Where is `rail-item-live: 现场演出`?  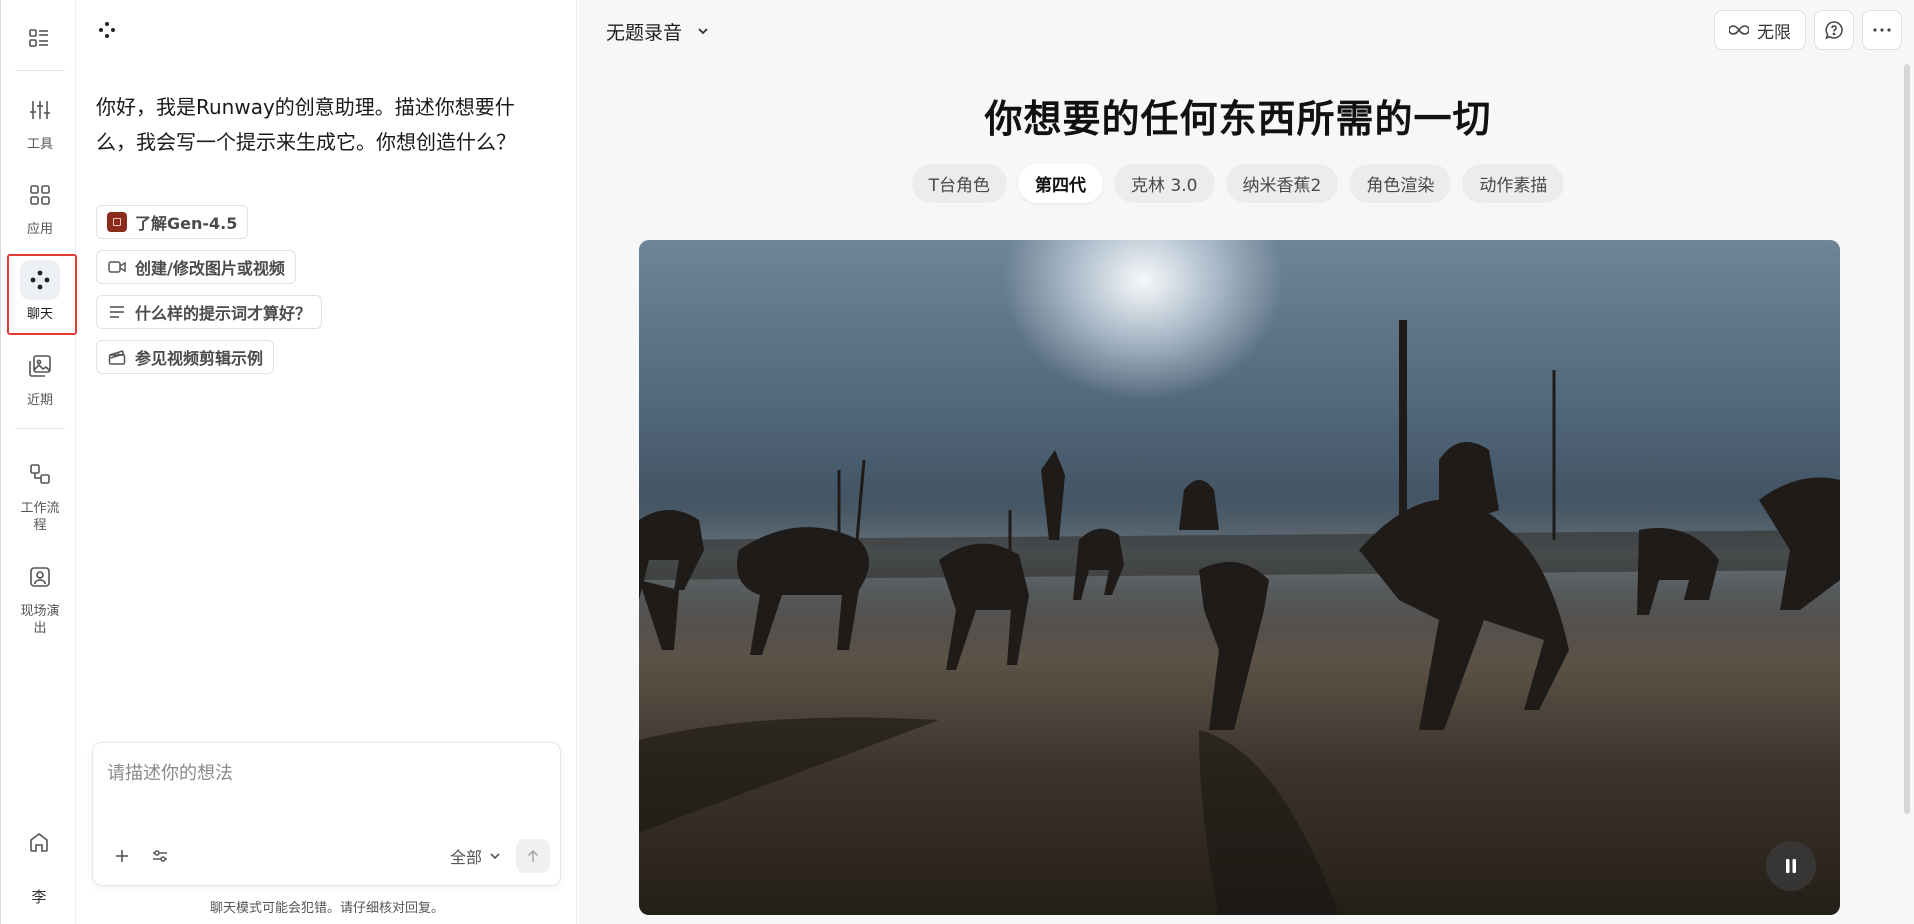 rail-item-live: 现场演出 is located at coordinates (40, 597).